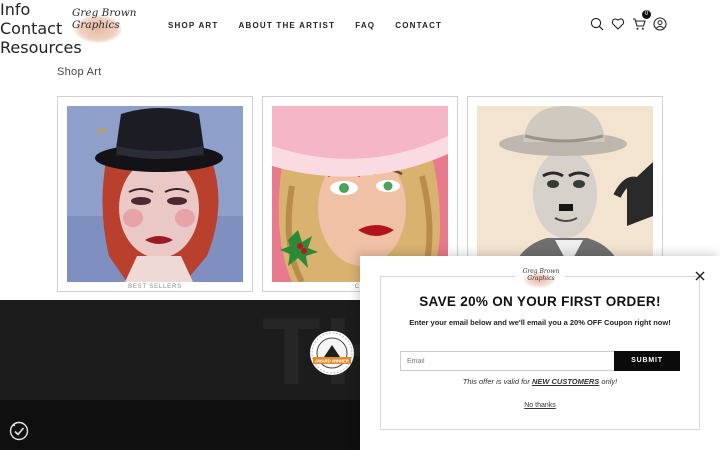 The height and width of the screenshot is (450, 720). What do you see at coordinates (193, 25) in the screenshot?
I see `nav-shop-art: SHOP ART` at bounding box center [193, 25].